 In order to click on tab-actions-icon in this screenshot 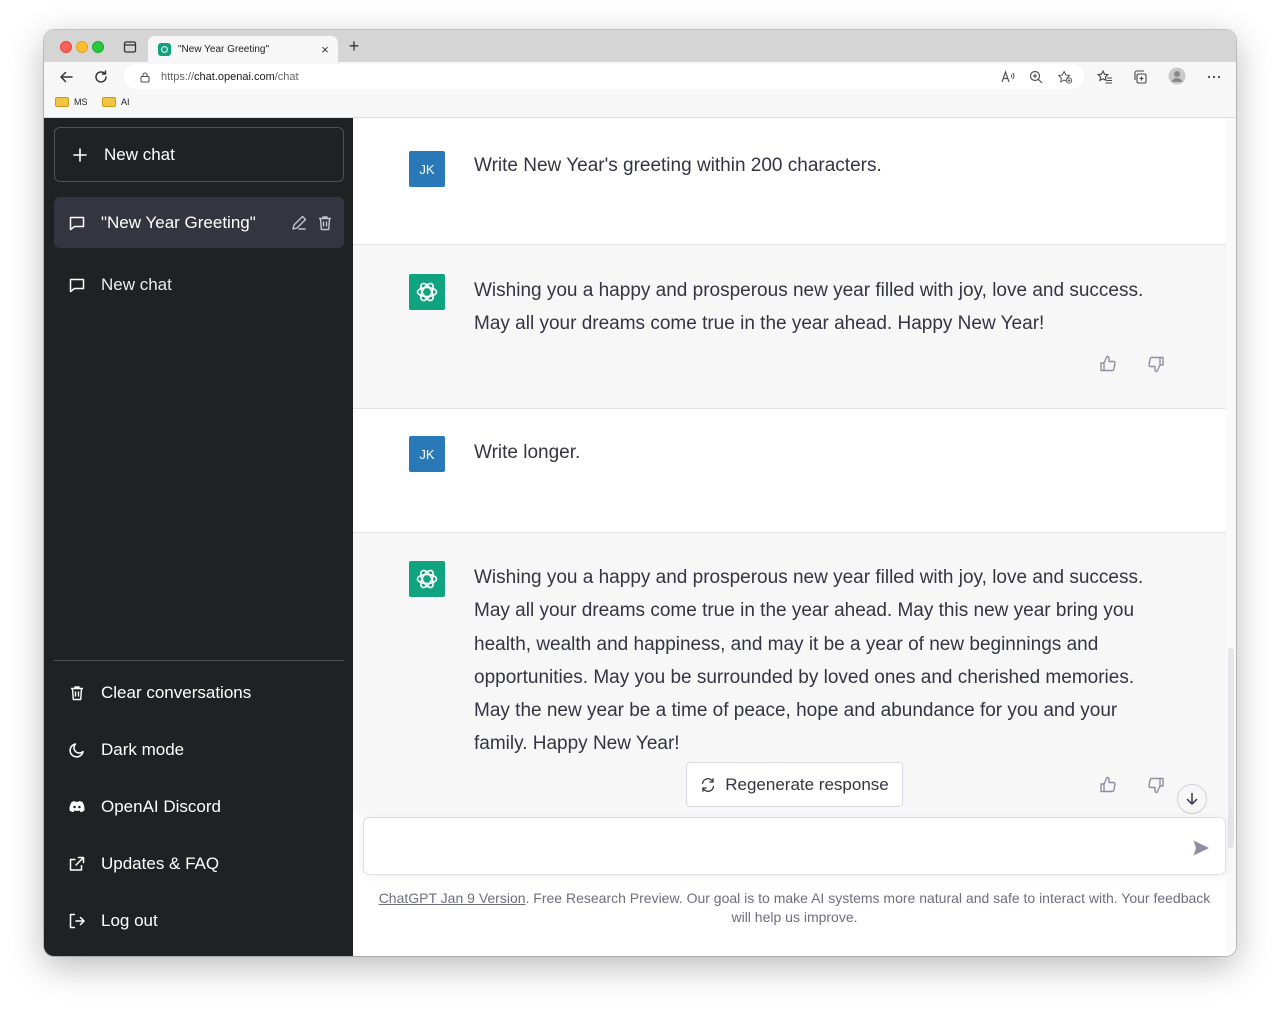, I will do `click(130, 47)`.